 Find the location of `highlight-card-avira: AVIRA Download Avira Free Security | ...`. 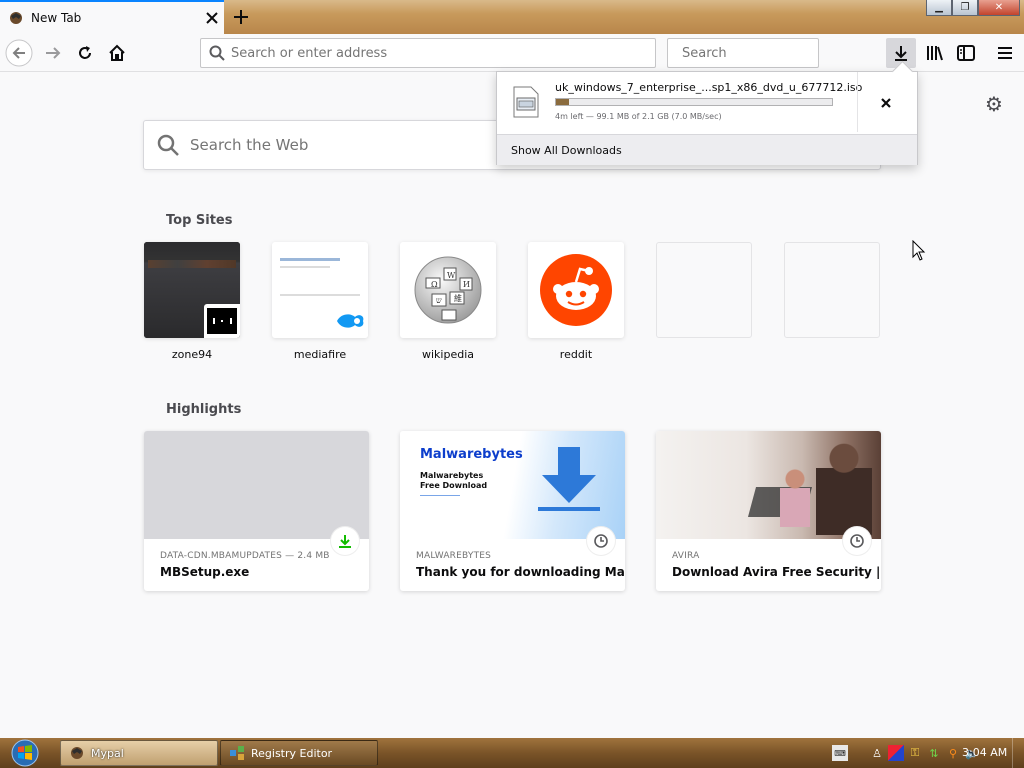

highlight-card-avira: AVIRA Download Avira Free Security | ... is located at coordinates (768, 511).